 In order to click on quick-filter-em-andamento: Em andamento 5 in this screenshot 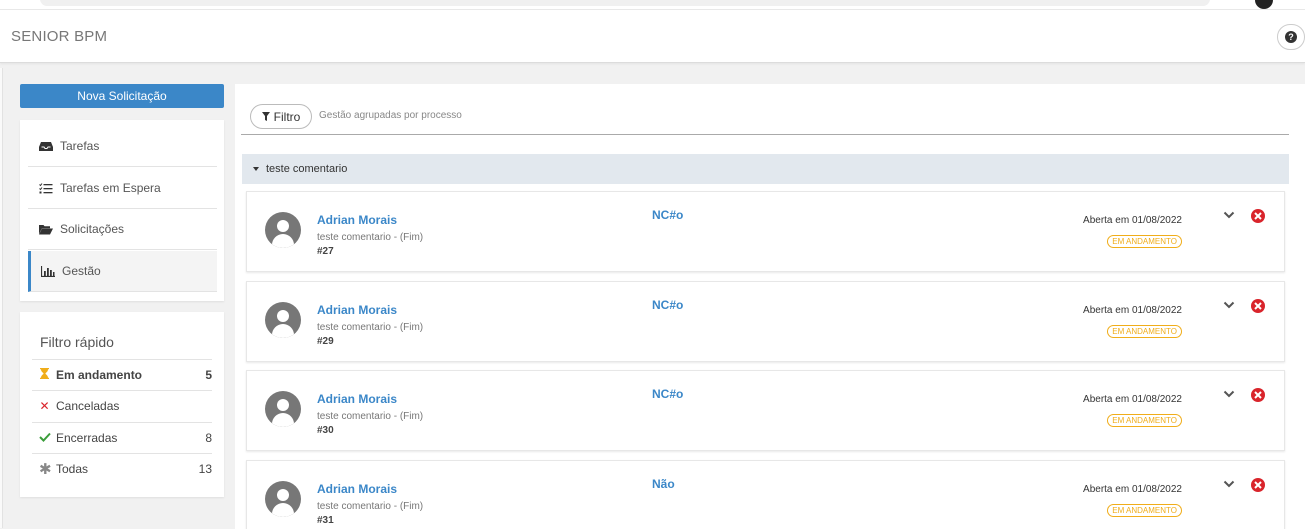, I will do `click(122, 374)`.